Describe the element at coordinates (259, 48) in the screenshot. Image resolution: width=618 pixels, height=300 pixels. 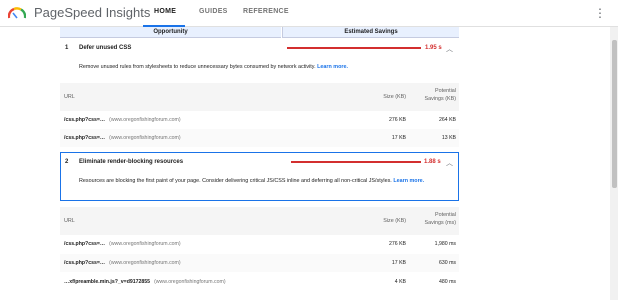
I see `opportunity-defer-unused-css: 1 Defer unused CSS 1.95 s ︿` at that location.